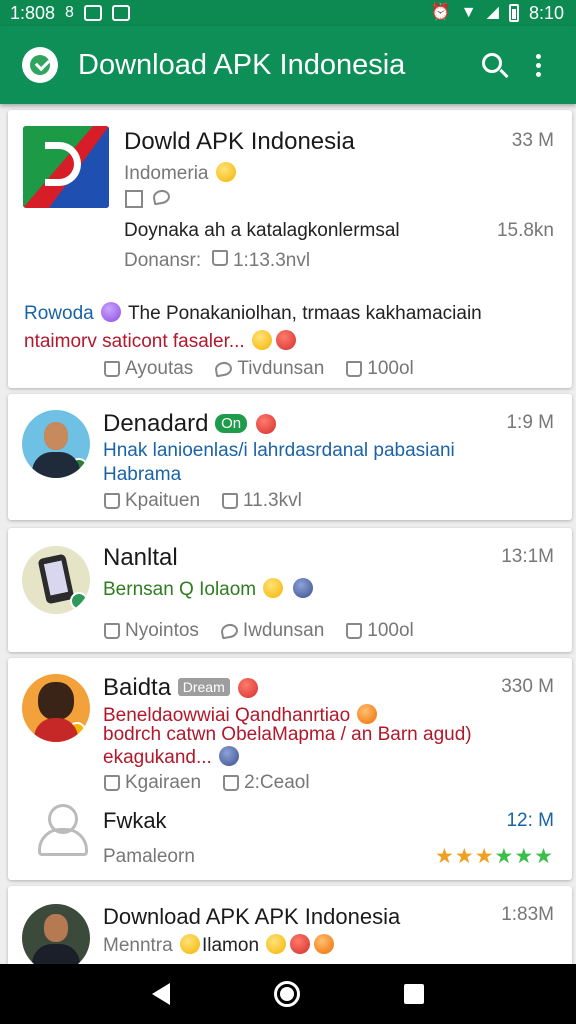 Image resolution: width=576 pixels, height=1024 pixels. What do you see at coordinates (230, 945) in the screenshot?
I see `post-body-text-b: Ilamon` at bounding box center [230, 945].